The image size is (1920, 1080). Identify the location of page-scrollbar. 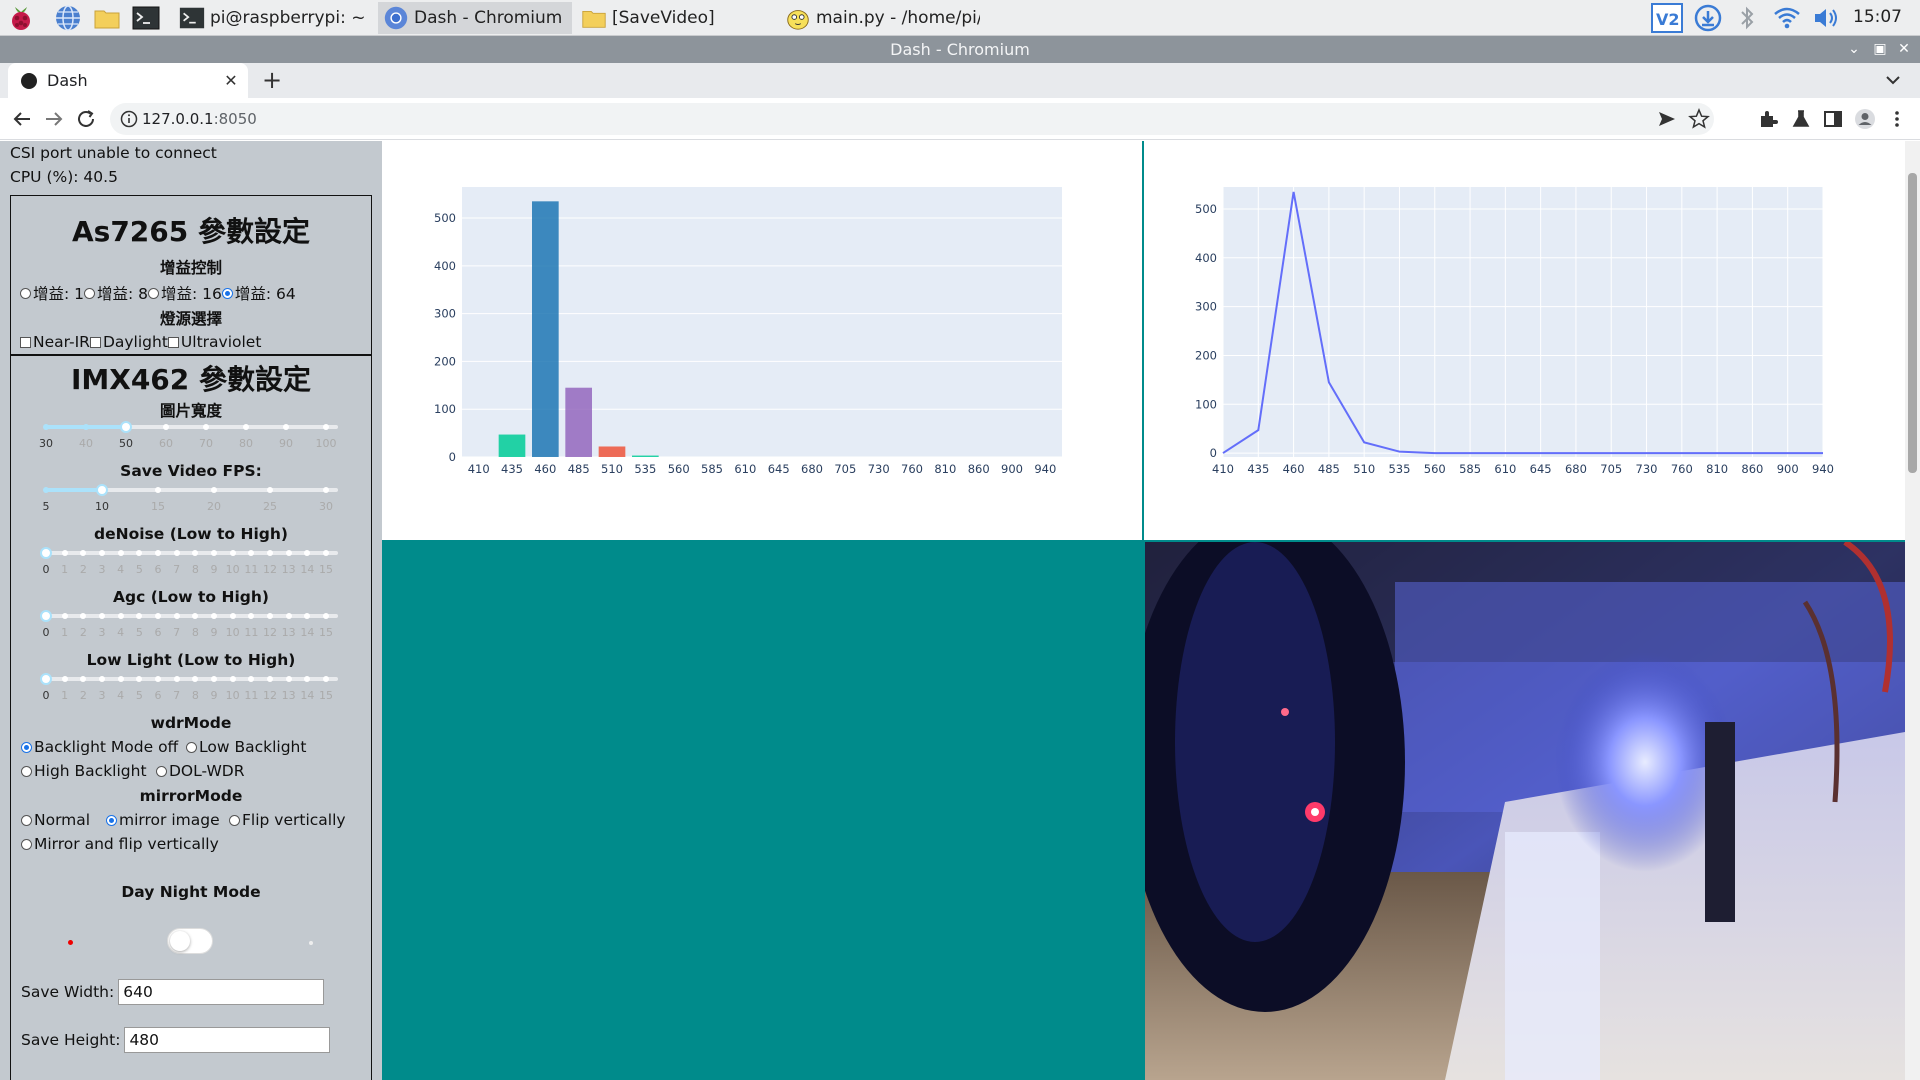
(1912, 610).